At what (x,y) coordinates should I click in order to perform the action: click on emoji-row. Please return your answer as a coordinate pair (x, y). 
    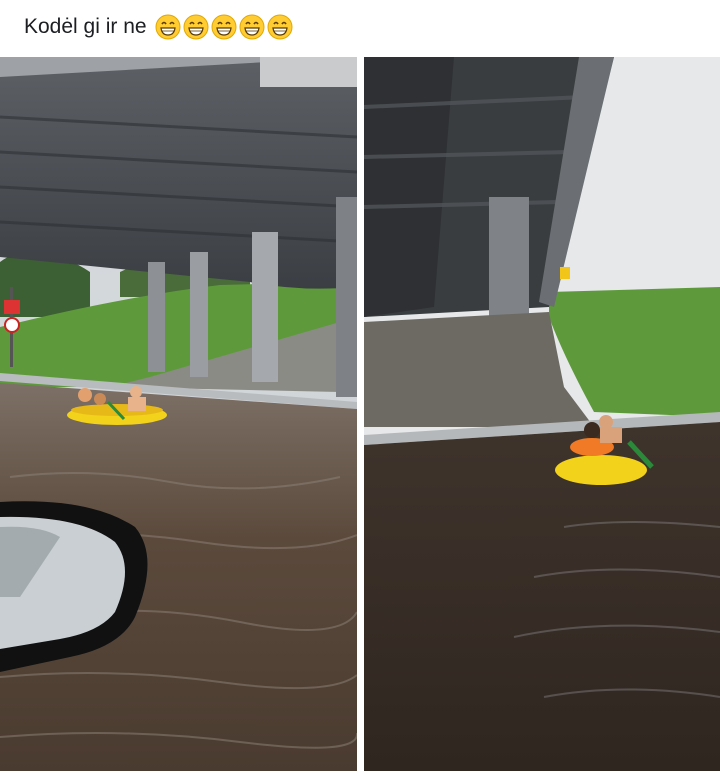
    Looking at the image, I should click on (224, 27).